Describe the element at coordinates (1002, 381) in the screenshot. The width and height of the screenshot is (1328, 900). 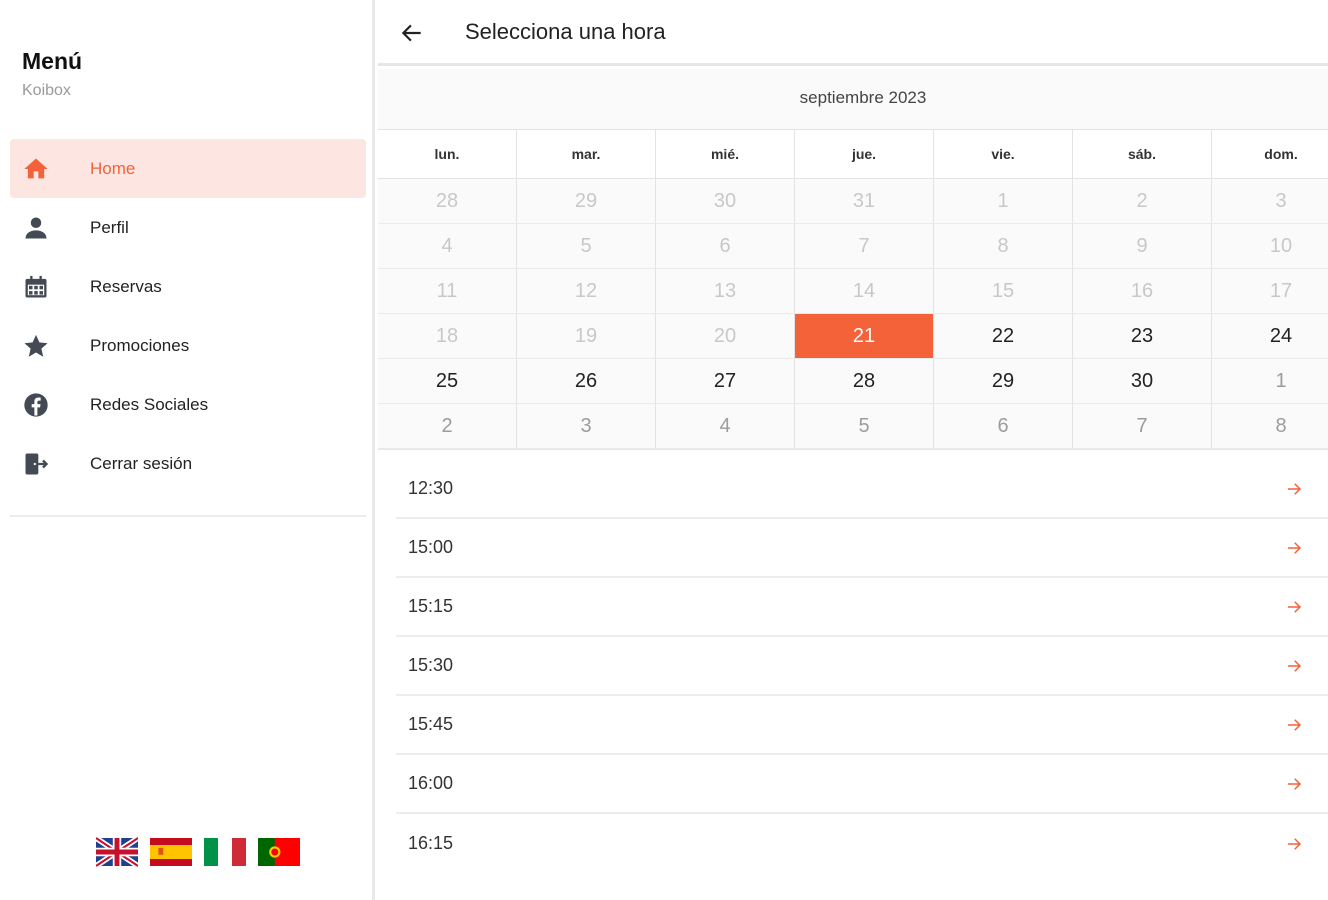
I see `calendar-day: 29` at that location.